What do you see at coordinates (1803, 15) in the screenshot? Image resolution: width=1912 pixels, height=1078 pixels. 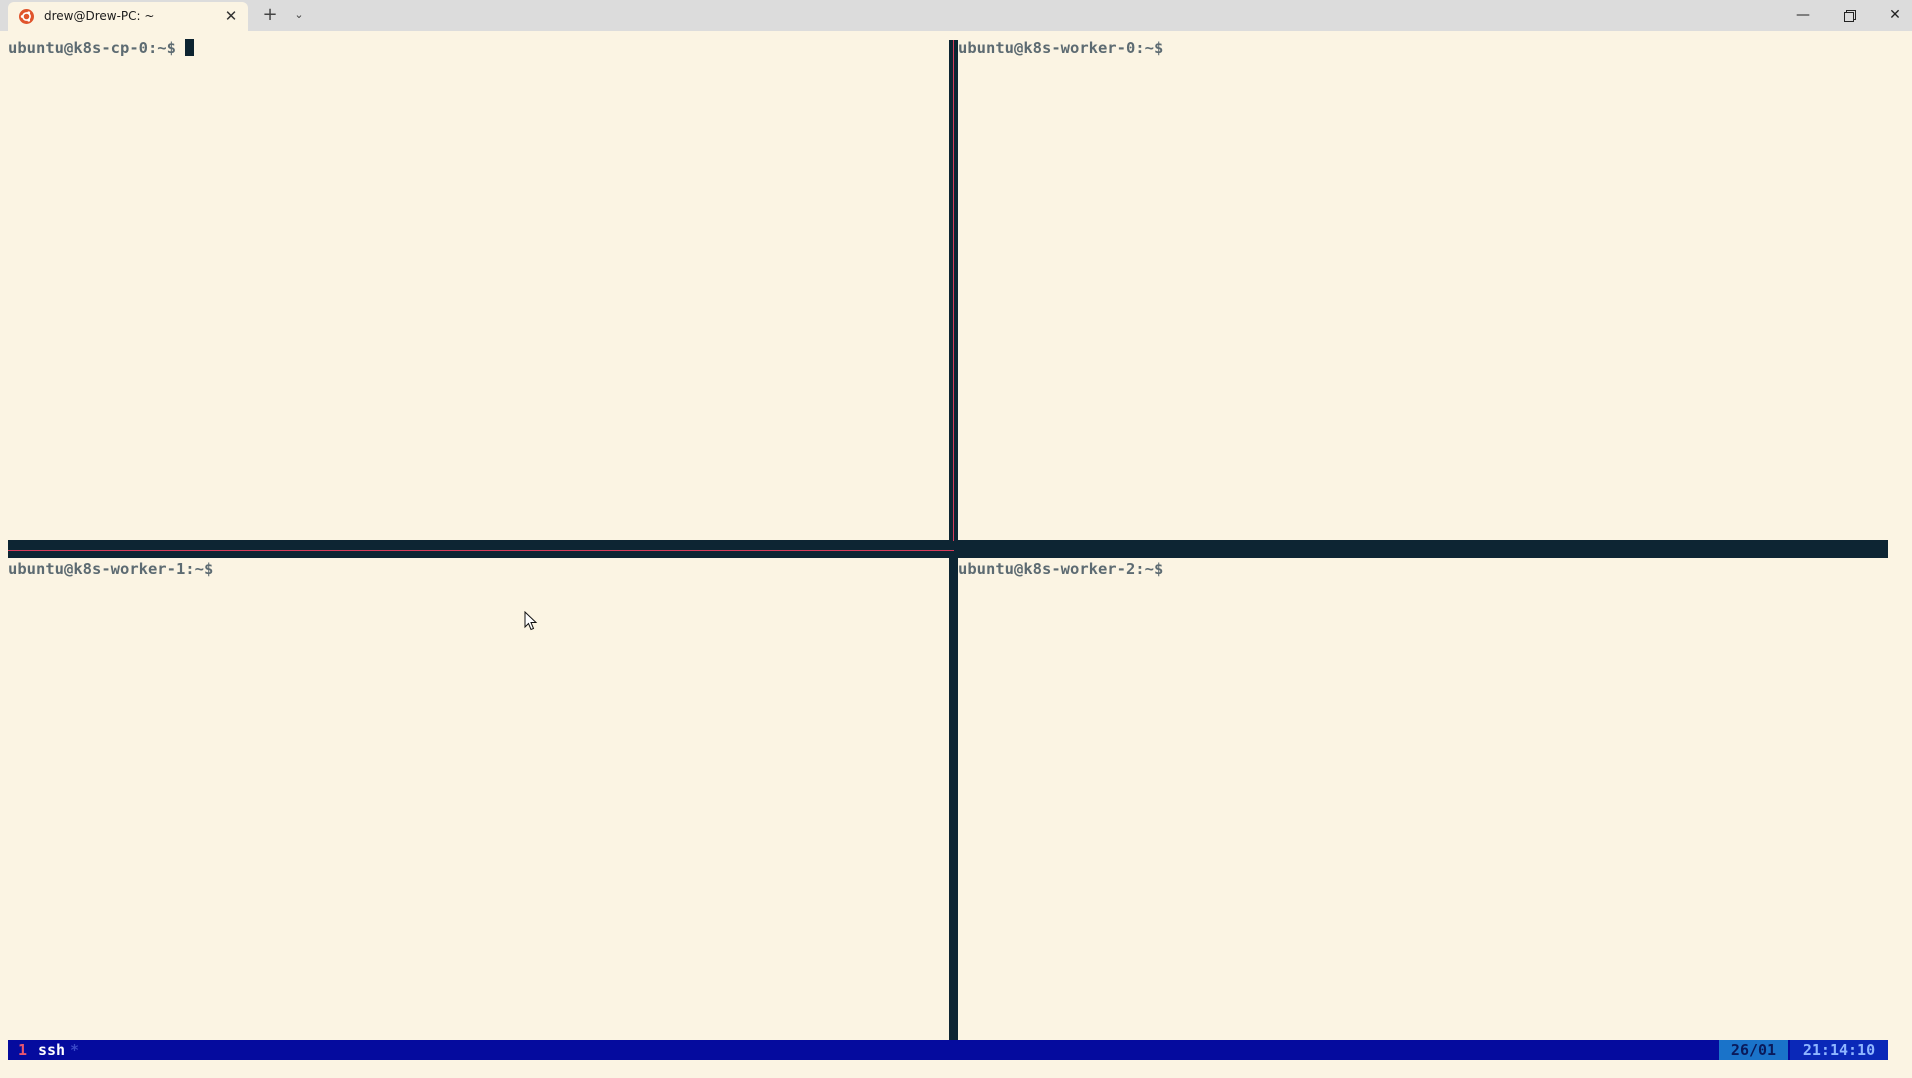 I see `minimize-button: —` at bounding box center [1803, 15].